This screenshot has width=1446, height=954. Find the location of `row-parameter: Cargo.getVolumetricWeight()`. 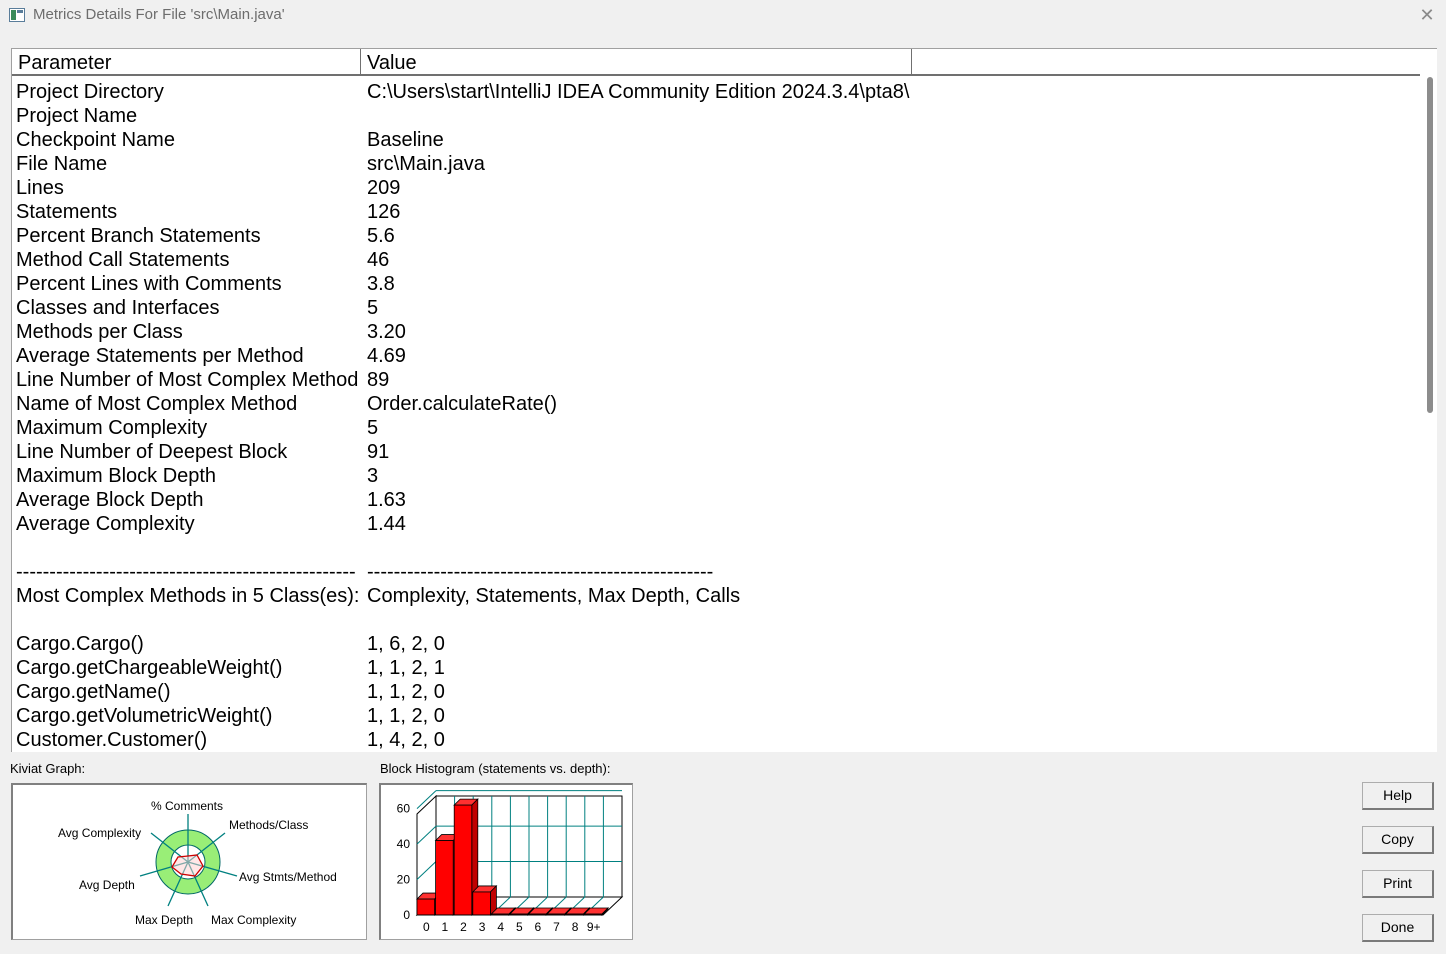

row-parameter: Cargo.getVolumetricWeight() is located at coordinates (144, 716).